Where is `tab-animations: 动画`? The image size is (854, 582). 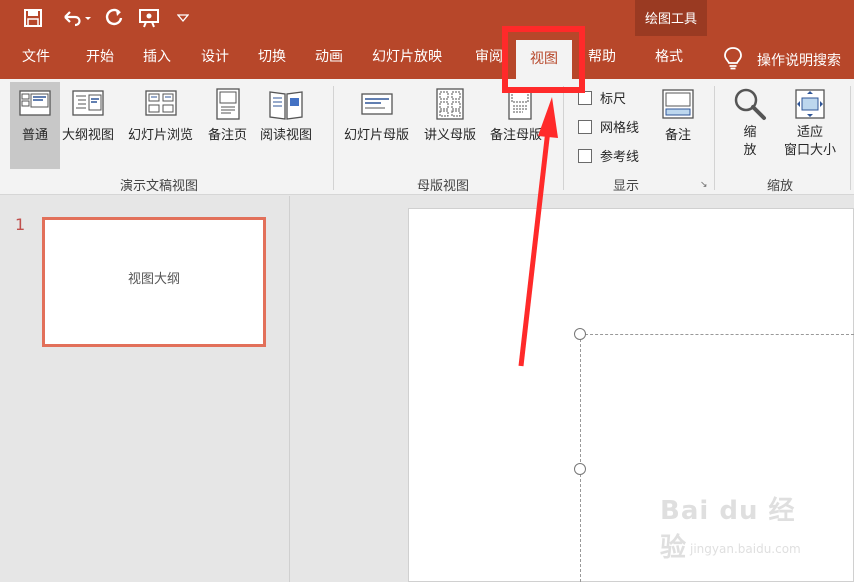
tab-animations: 动画 is located at coordinates (329, 56).